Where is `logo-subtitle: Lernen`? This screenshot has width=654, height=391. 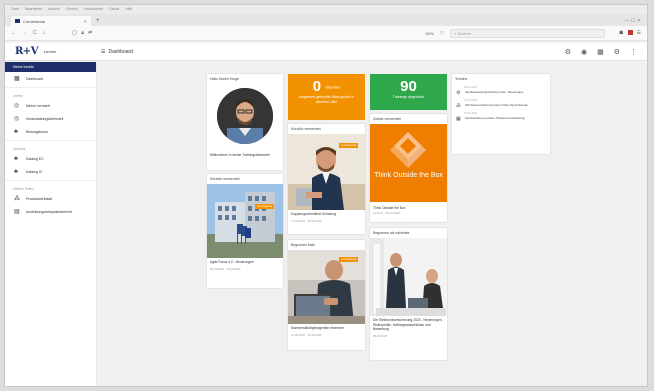 logo-subtitle: Lernen is located at coordinates (50, 51).